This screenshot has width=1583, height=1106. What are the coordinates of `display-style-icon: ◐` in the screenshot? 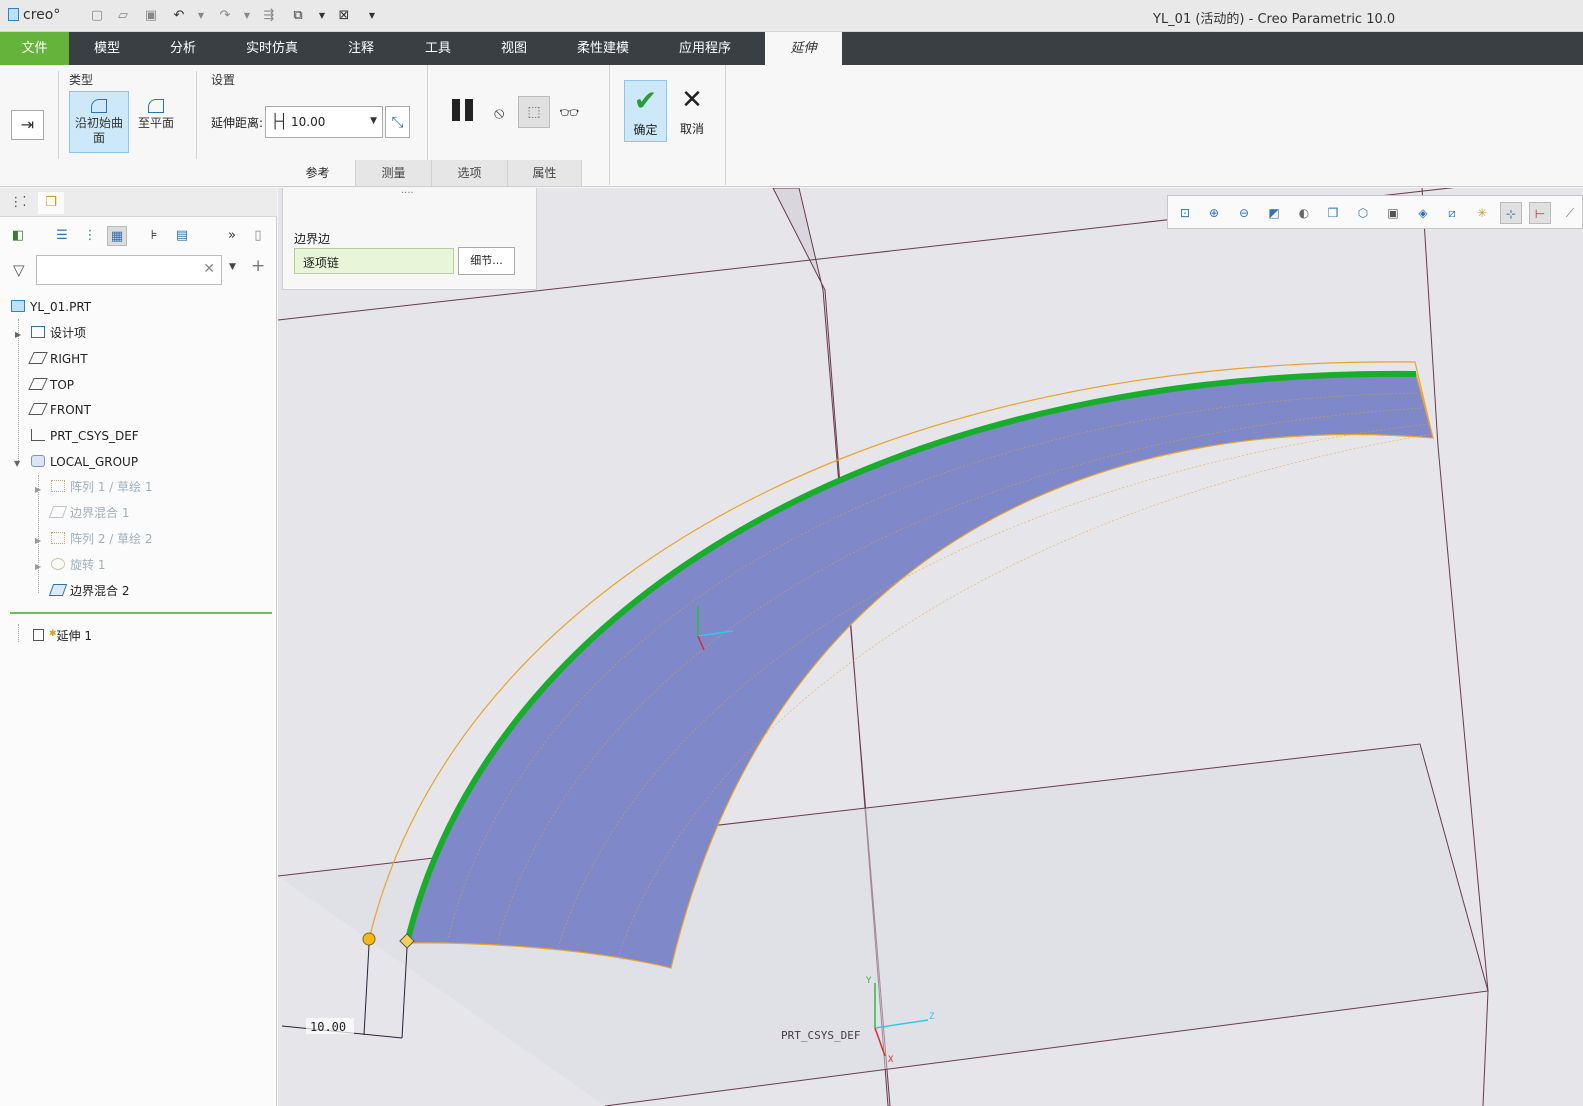 It's located at (1304, 213).